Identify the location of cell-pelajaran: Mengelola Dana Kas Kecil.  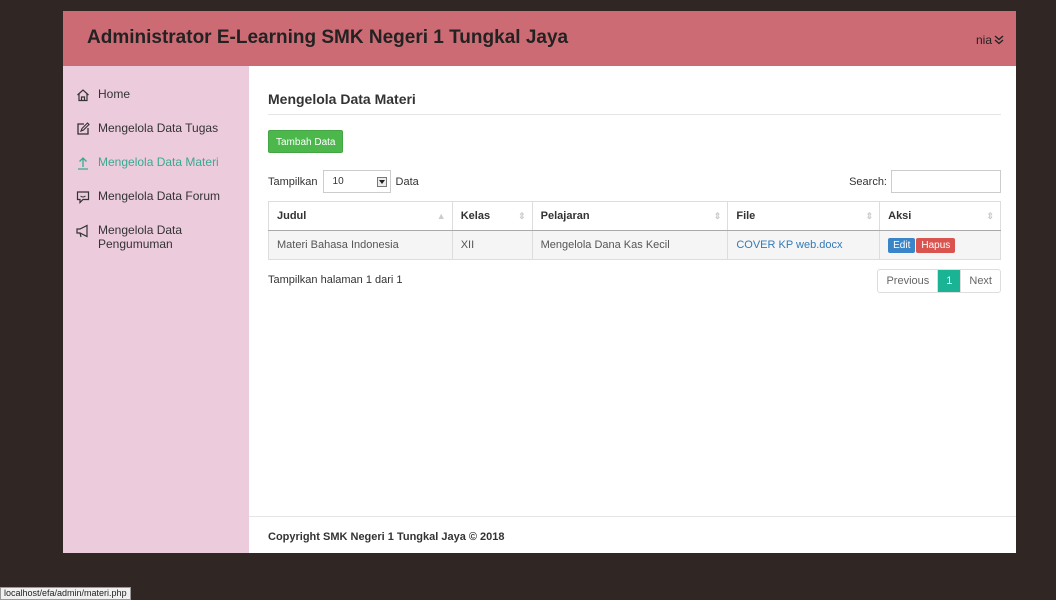
(630, 245).